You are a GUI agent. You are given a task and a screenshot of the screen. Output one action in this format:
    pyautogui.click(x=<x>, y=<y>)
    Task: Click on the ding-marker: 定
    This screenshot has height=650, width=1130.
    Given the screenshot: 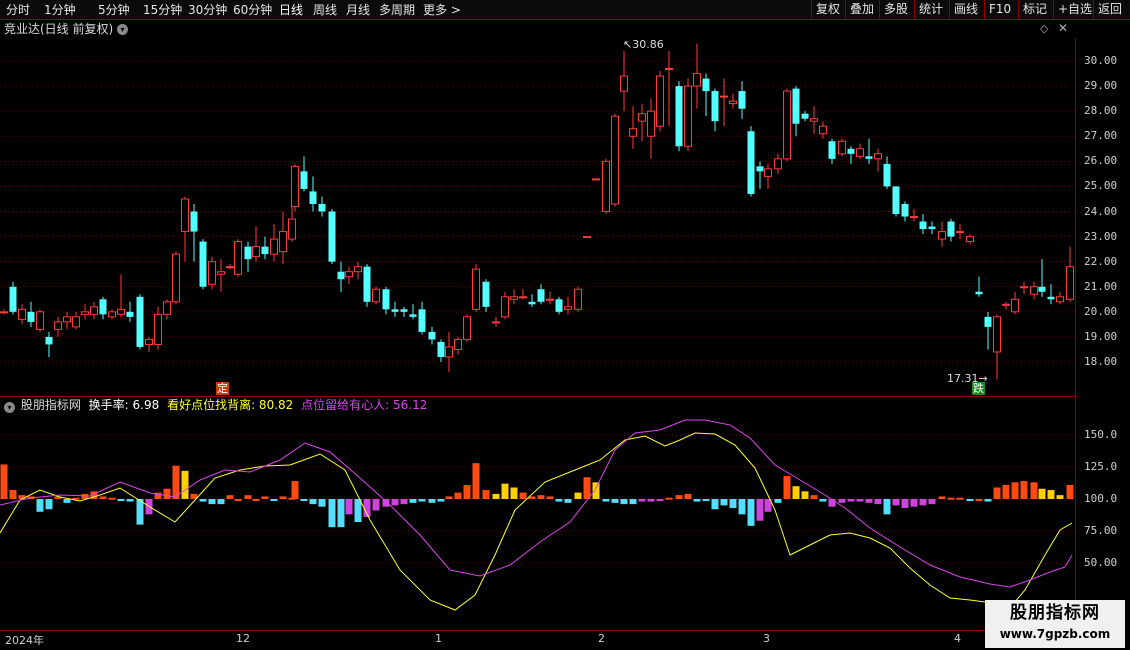 What is the action you would take?
    pyautogui.click(x=222, y=388)
    